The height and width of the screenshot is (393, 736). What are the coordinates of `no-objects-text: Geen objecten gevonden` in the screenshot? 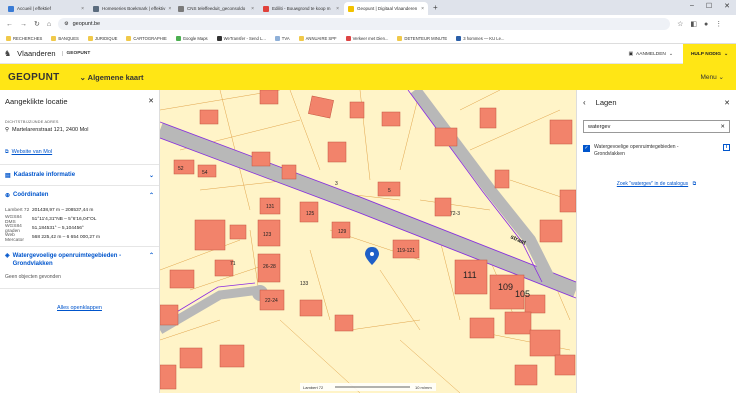 It's located at (33, 277).